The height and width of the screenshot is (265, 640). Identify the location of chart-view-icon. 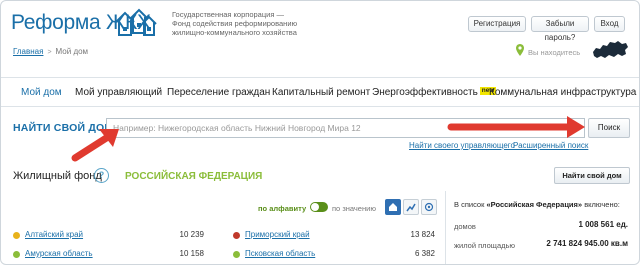
(411, 207).